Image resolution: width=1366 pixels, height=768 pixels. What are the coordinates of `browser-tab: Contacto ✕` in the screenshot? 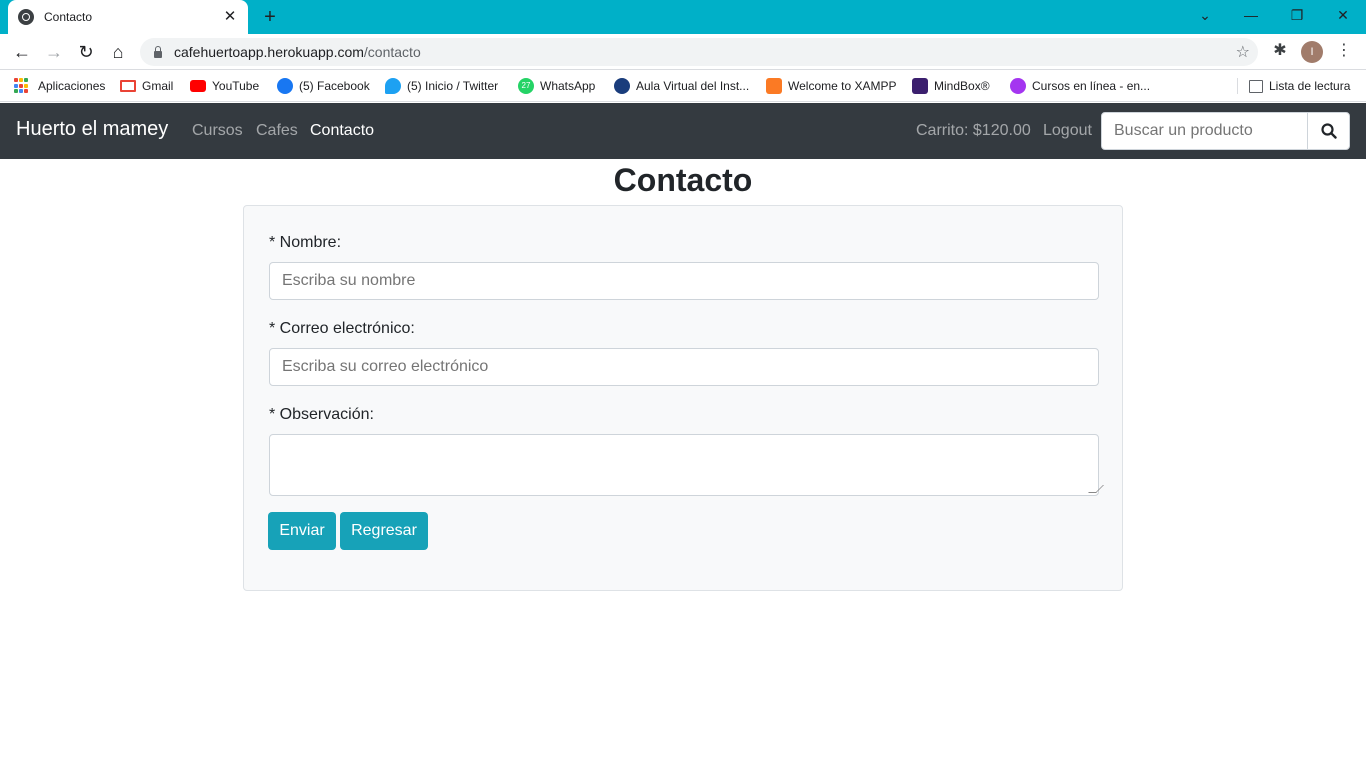 It's located at (128, 17).